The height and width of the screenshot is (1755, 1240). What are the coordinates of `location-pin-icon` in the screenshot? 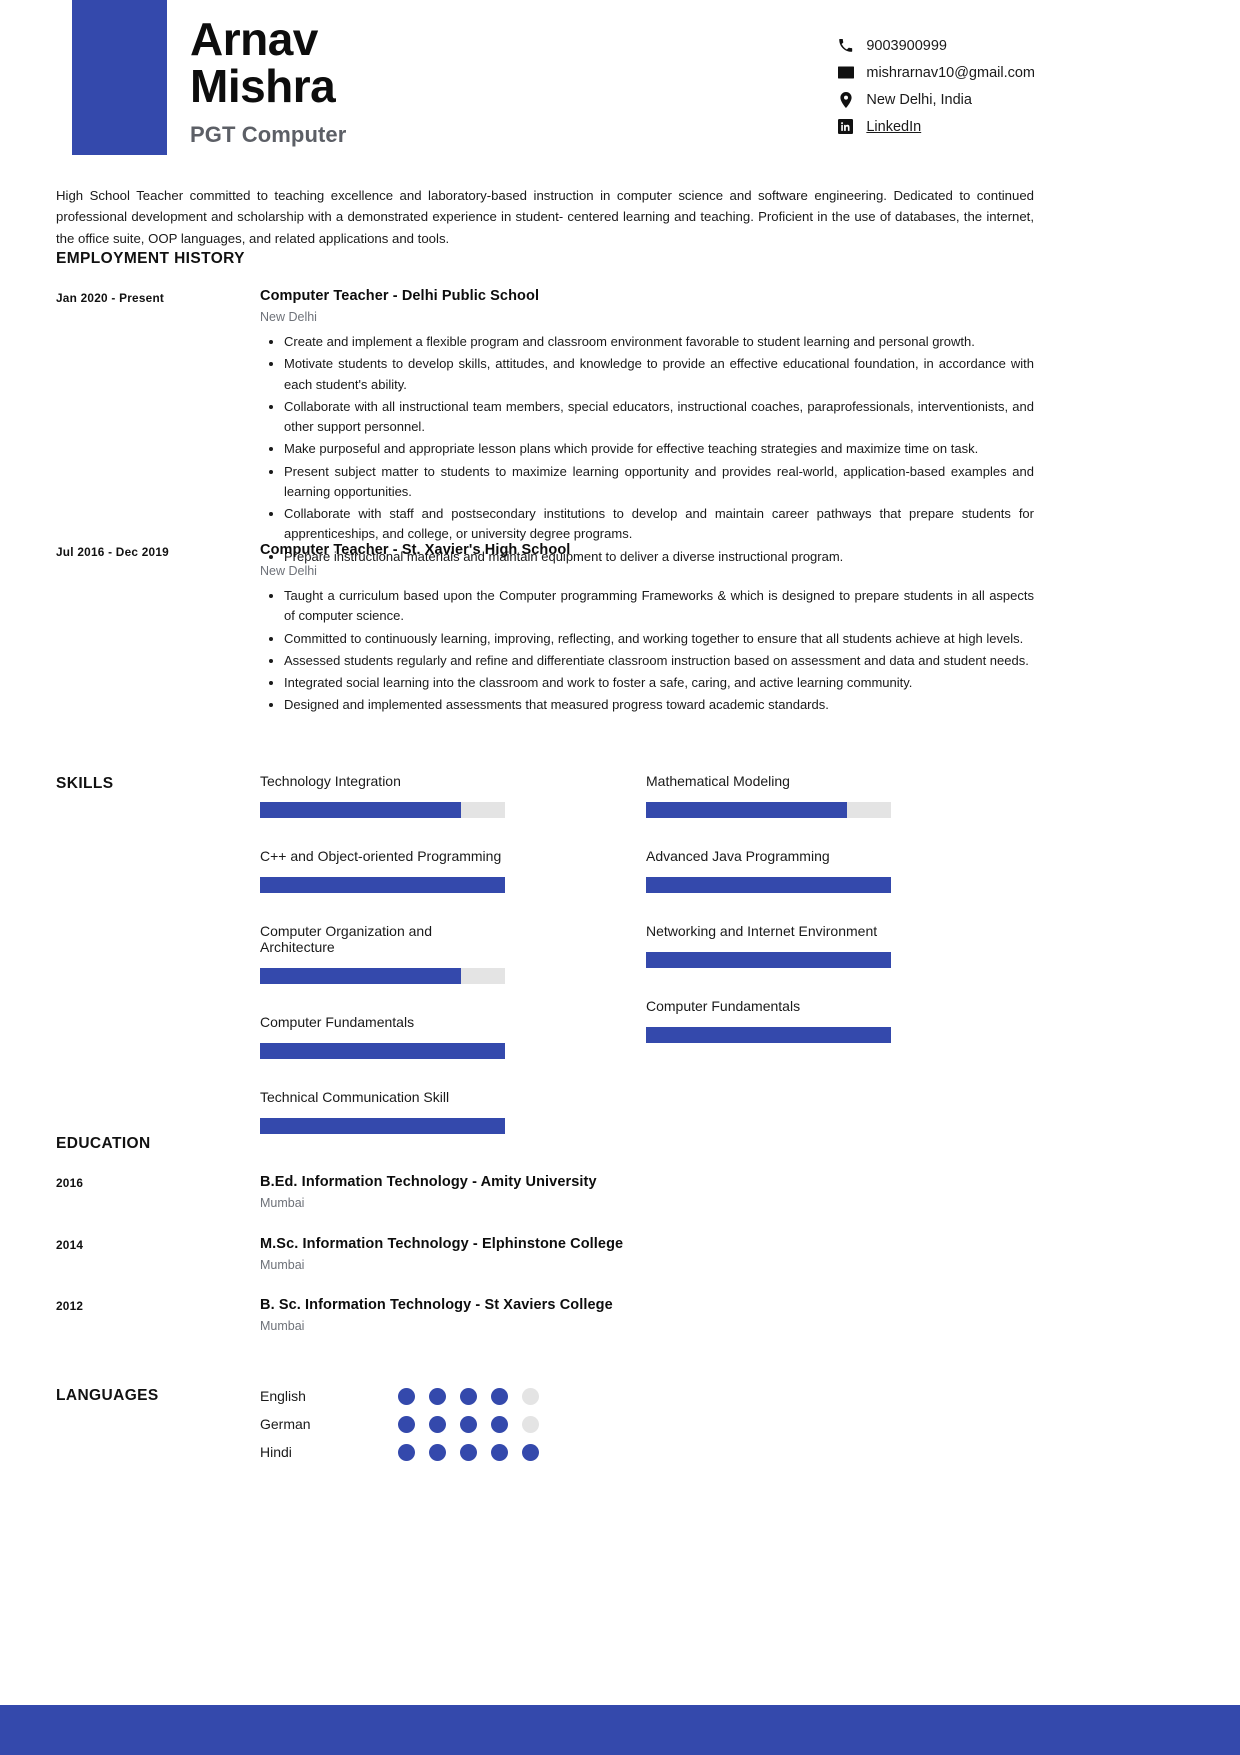 It's located at (845, 99).